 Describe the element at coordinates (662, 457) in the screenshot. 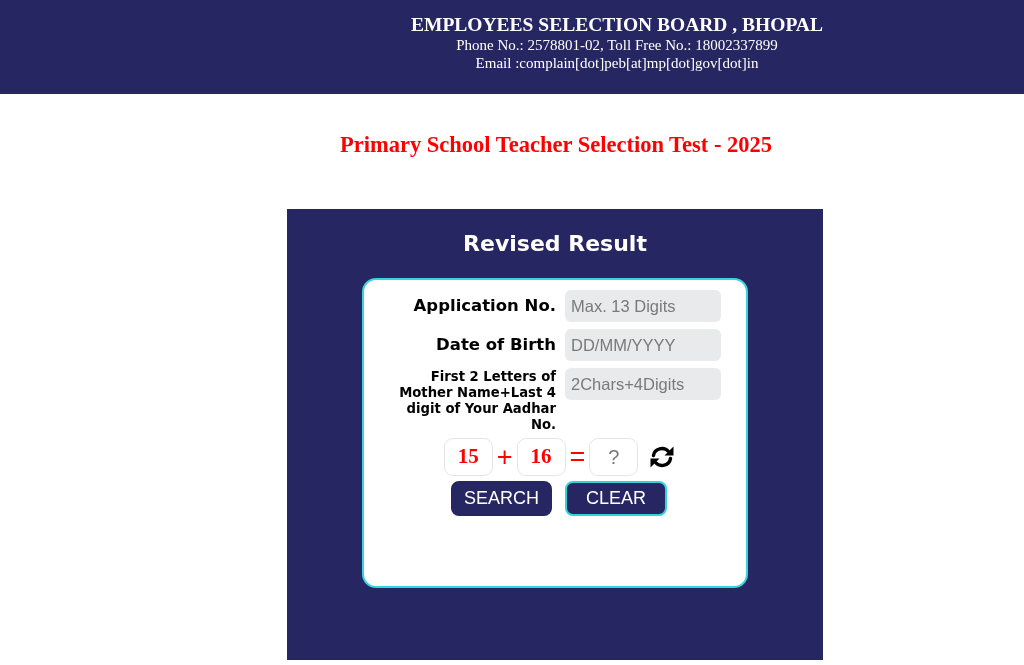

I see `refresh-icon` at that location.